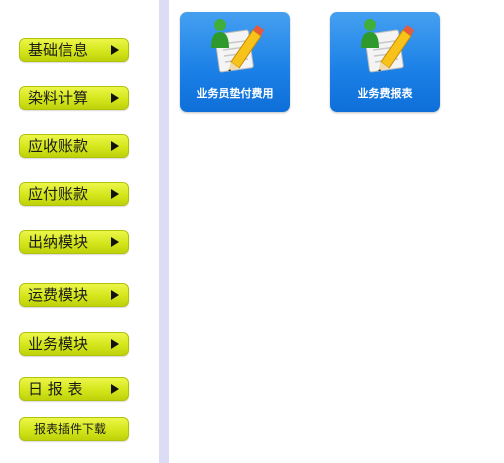 The height and width of the screenshot is (463, 504). I want to click on menu-label: 业务模块, so click(58, 344).